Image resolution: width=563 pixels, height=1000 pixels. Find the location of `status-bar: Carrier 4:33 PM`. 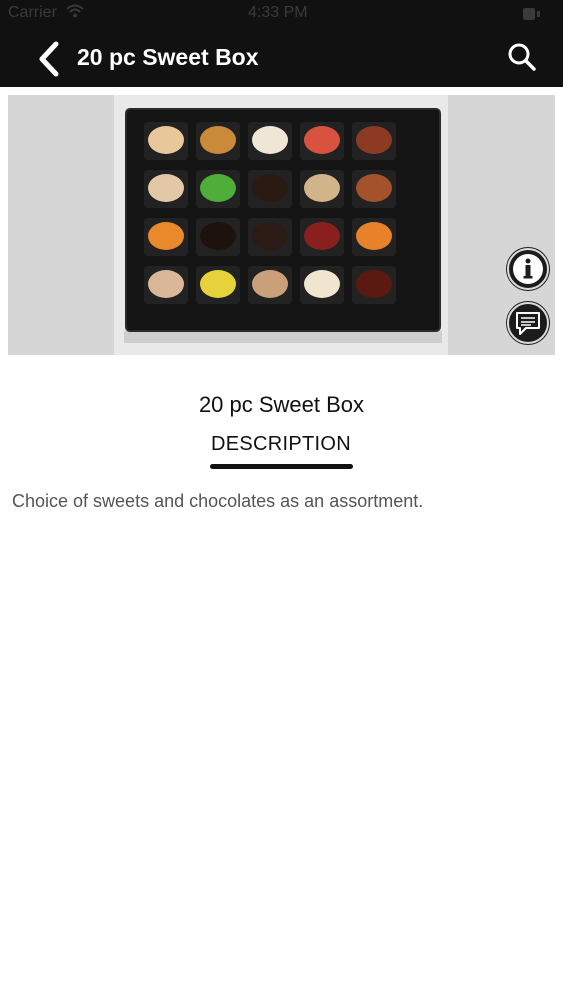

status-bar: Carrier 4:33 PM is located at coordinates (281, 15).